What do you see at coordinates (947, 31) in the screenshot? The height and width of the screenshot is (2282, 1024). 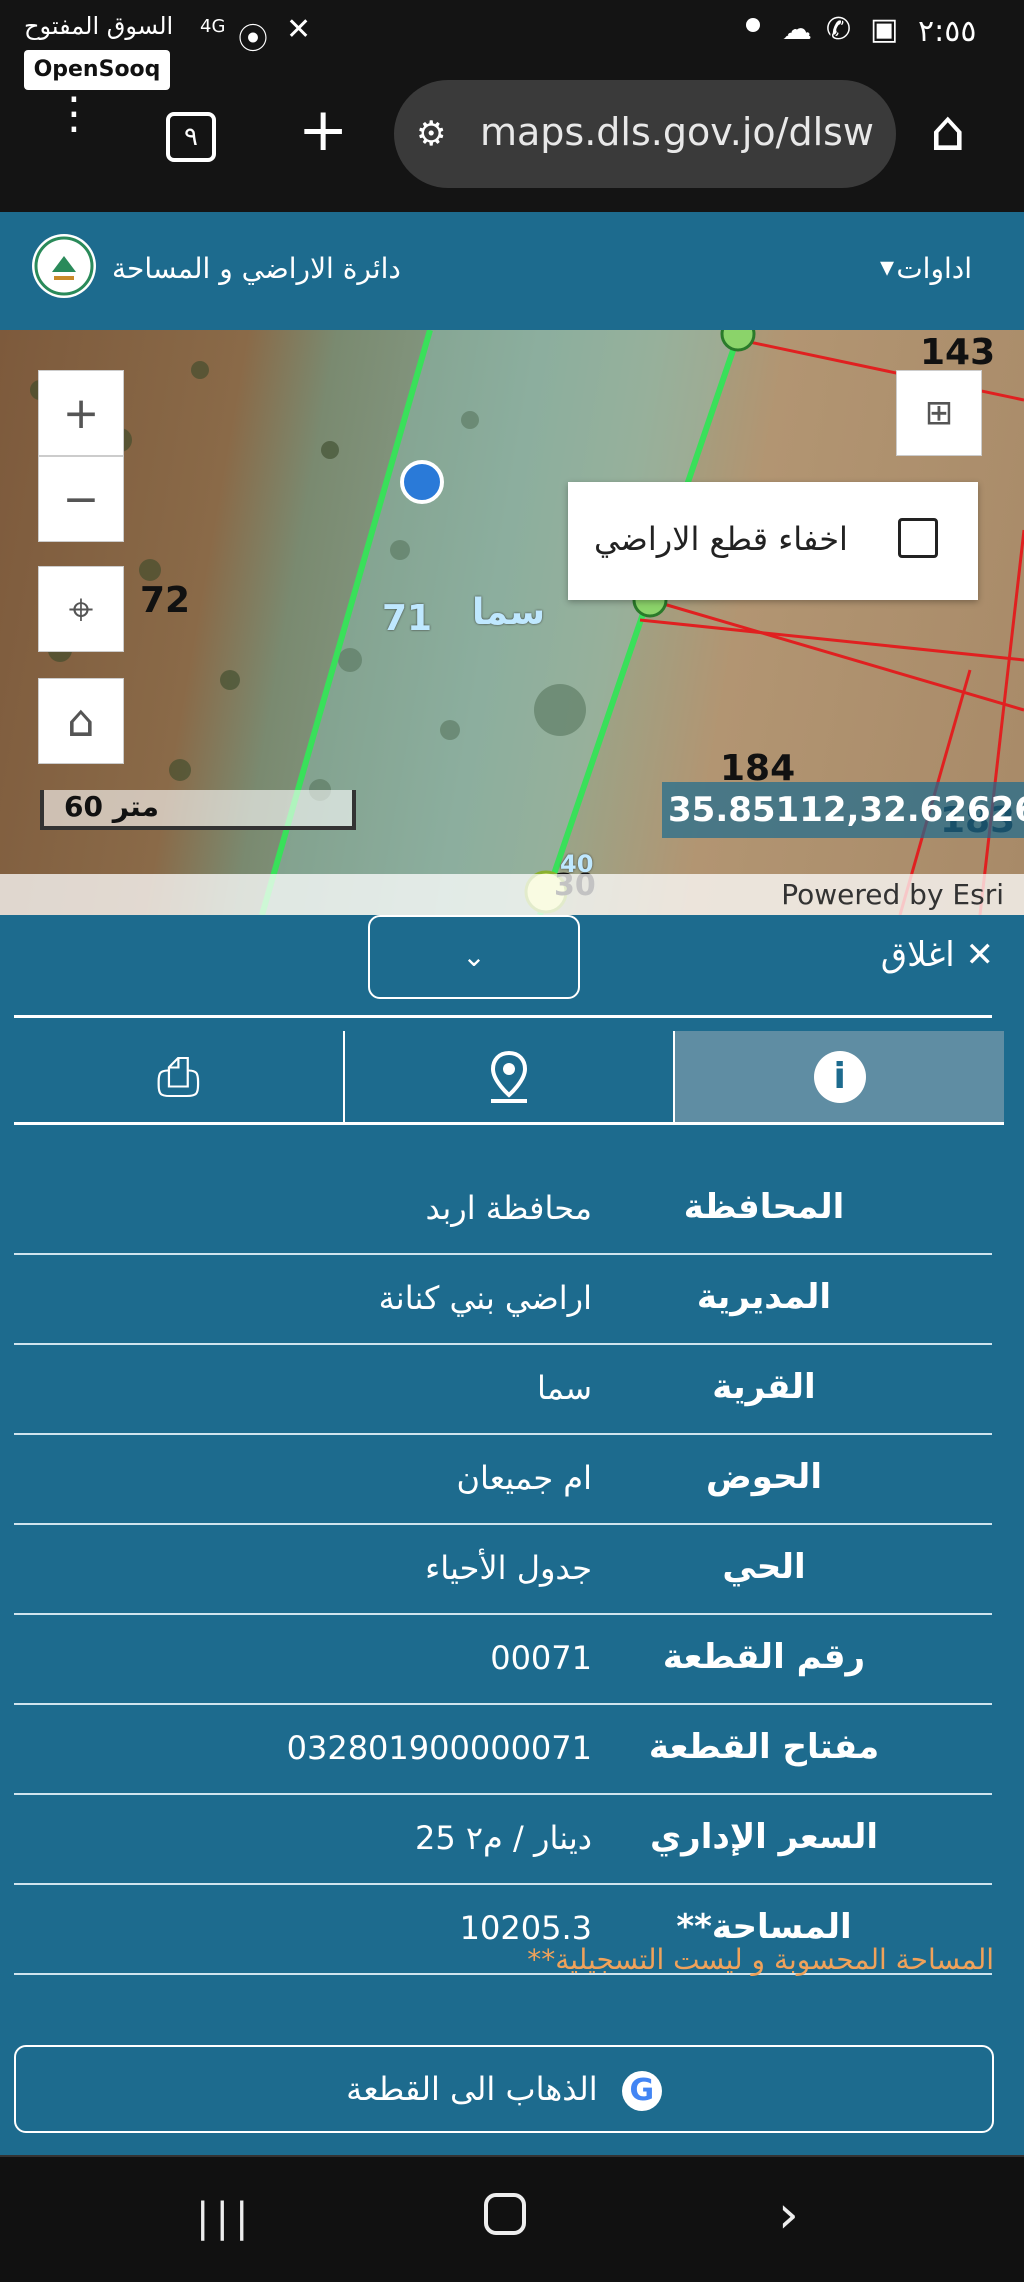 I see `clock-time: ٢:٥٥` at bounding box center [947, 31].